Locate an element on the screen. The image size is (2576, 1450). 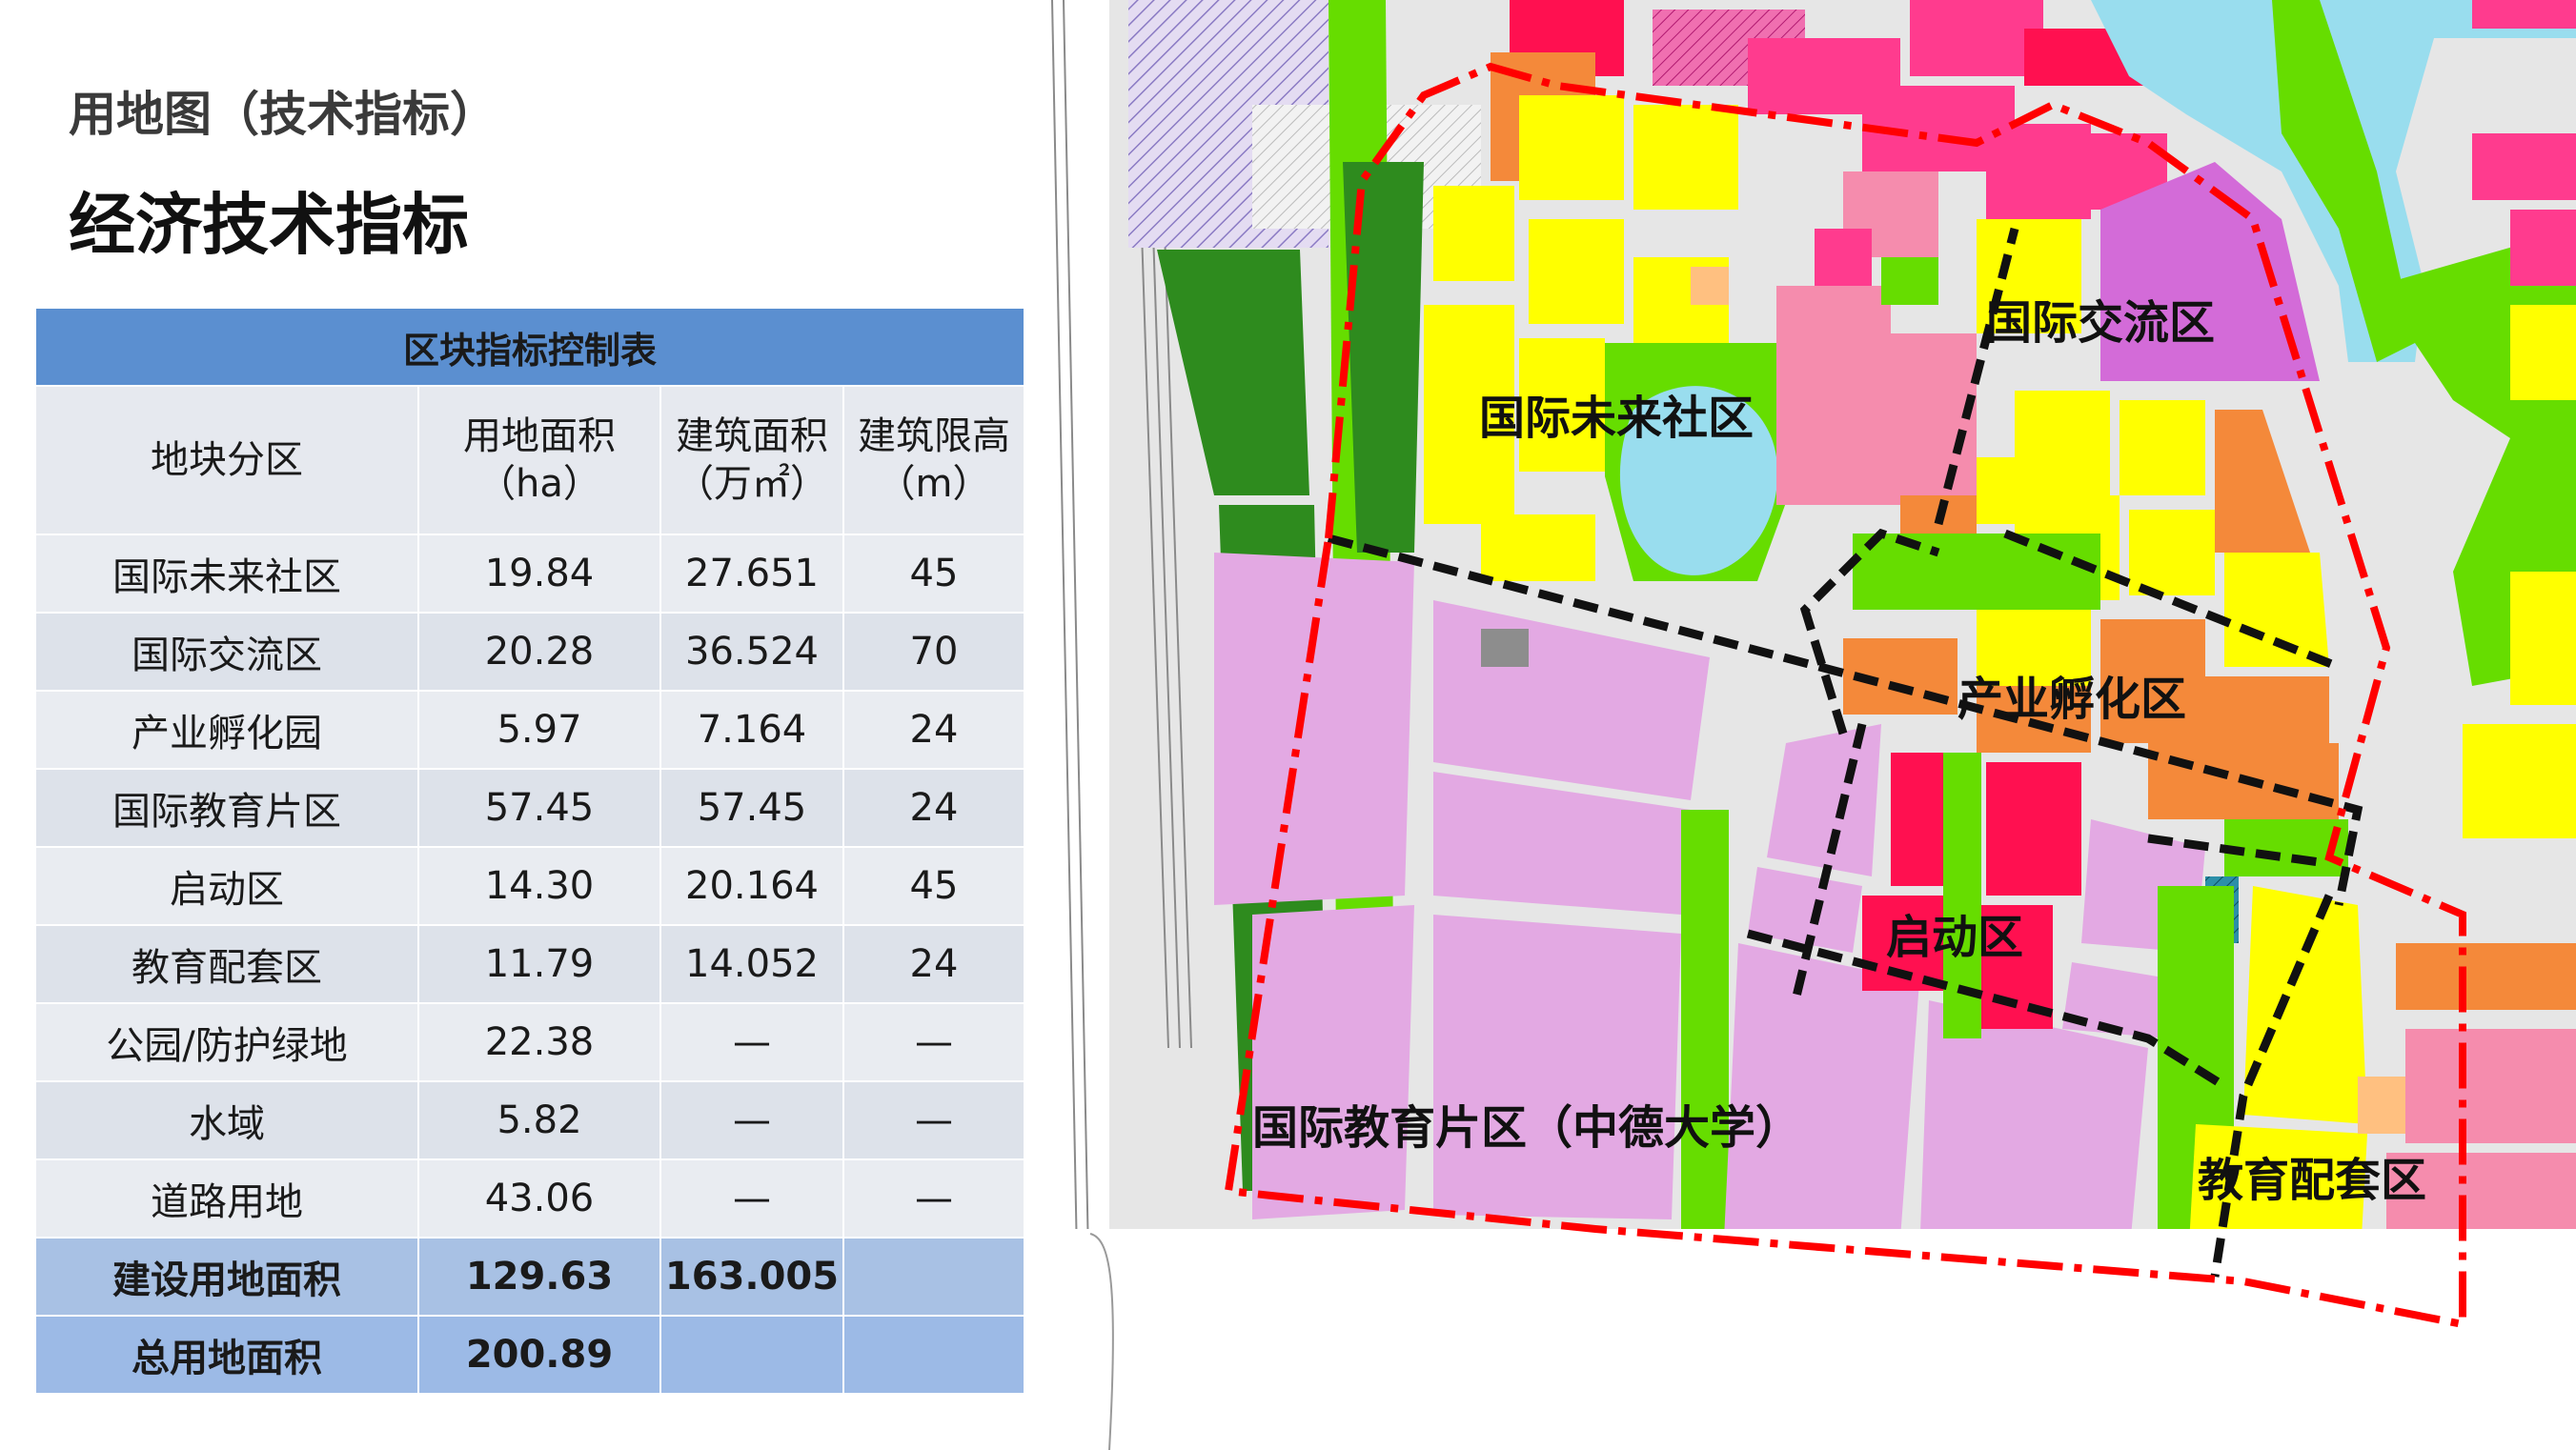
column-header: 建筑面积 （万㎡） is located at coordinates (751, 460).